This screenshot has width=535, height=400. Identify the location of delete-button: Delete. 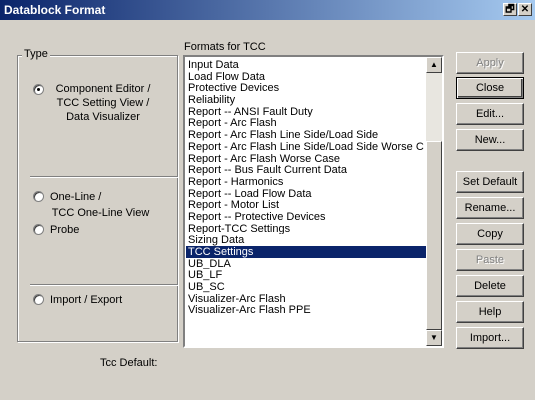
(490, 286).